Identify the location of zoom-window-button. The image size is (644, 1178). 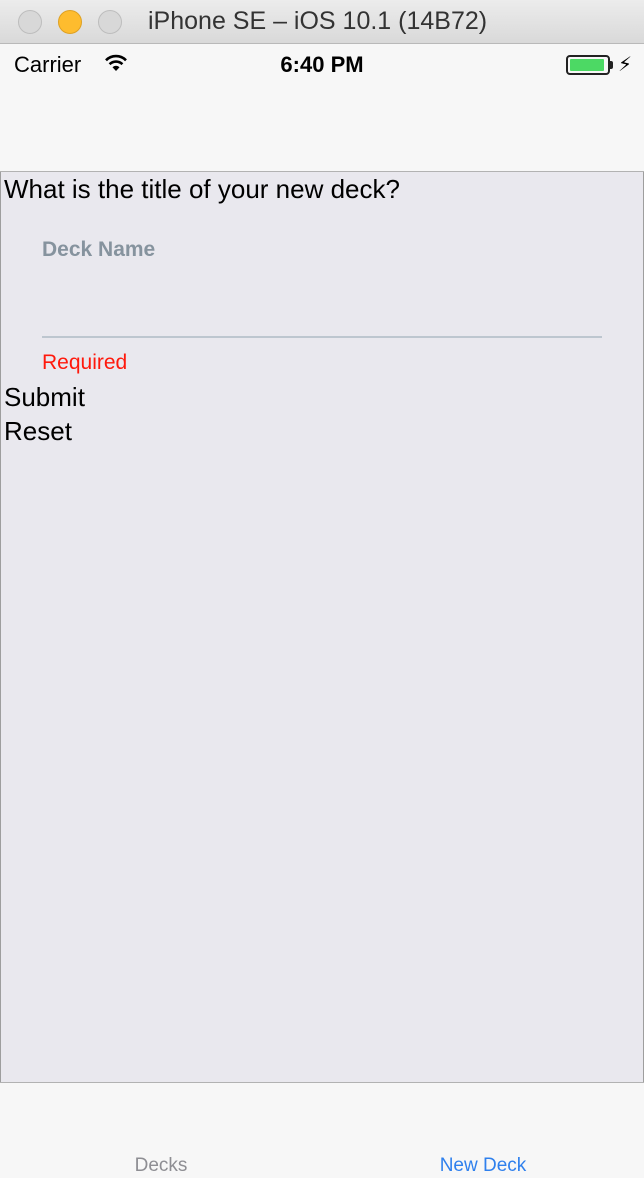
(110, 22).